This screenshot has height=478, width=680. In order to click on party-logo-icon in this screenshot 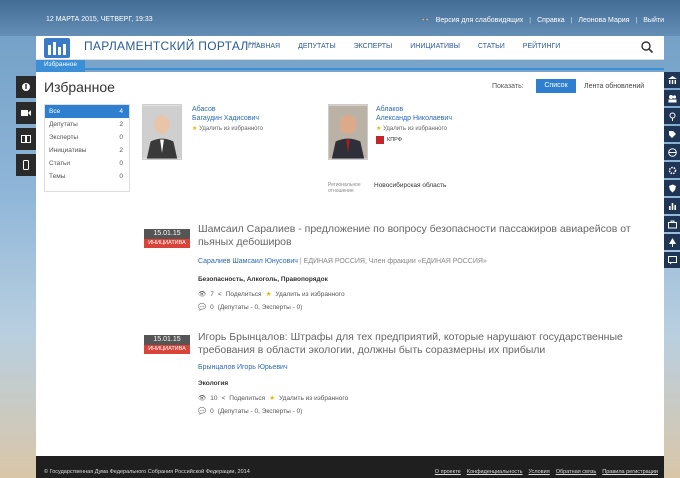, I will do `click(380, 140)`.